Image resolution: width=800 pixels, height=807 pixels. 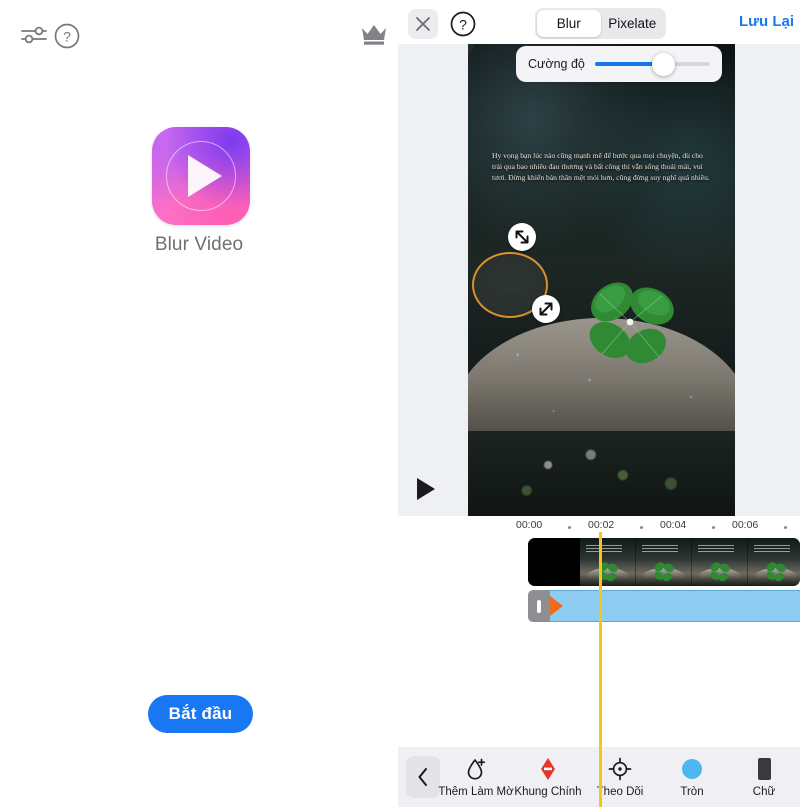 I want to click on circle-shape-icon, so click(x=692, y=769).